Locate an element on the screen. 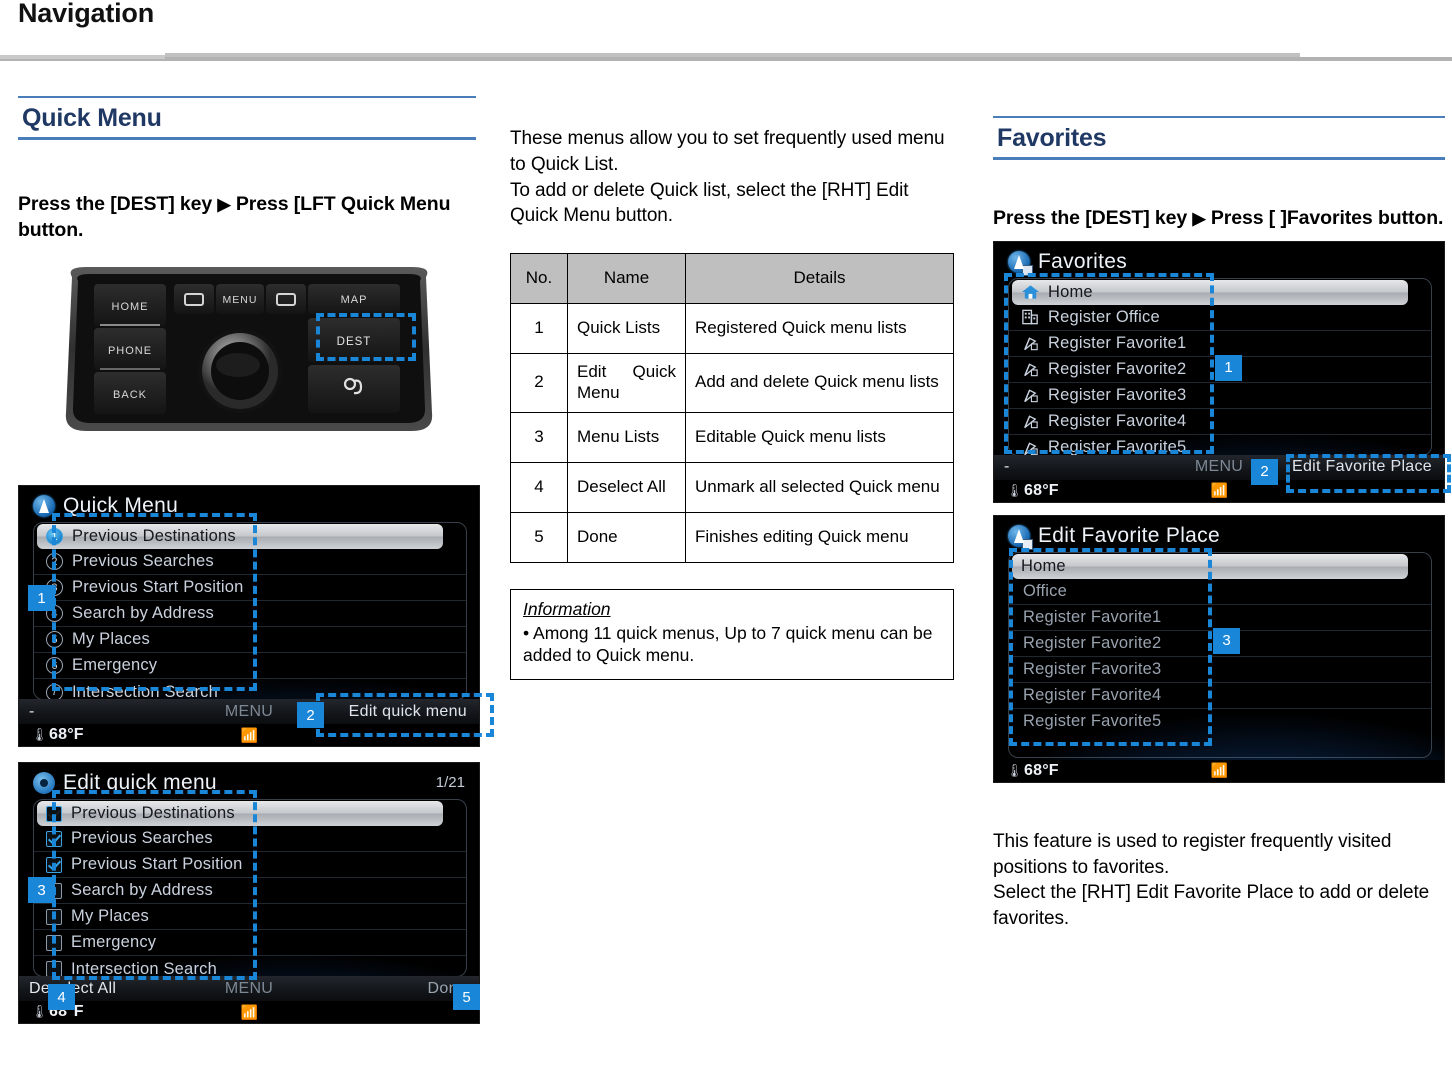  list-item: Search by Address is located at coordinates (250, 891).